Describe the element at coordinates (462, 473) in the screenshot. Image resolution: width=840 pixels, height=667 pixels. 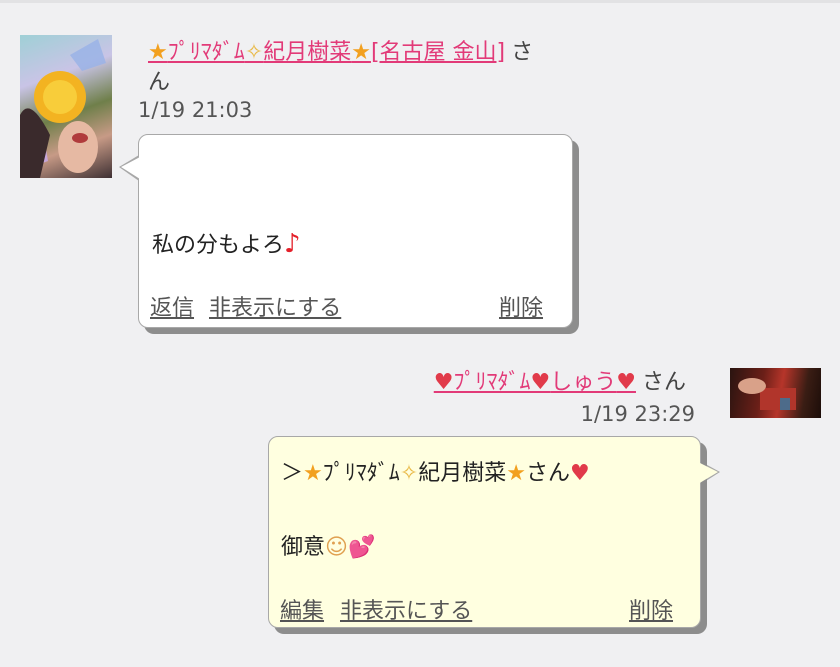
I see `quote-name-part: 紀月樹菜` at that location.